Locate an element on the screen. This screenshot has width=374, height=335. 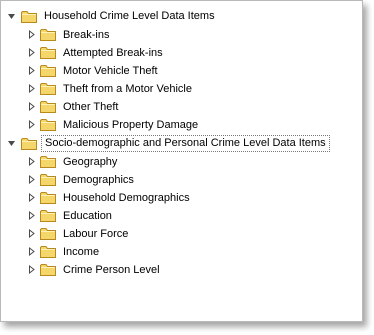
tree-item: Household Demographics is located at coordinates (181, 198).